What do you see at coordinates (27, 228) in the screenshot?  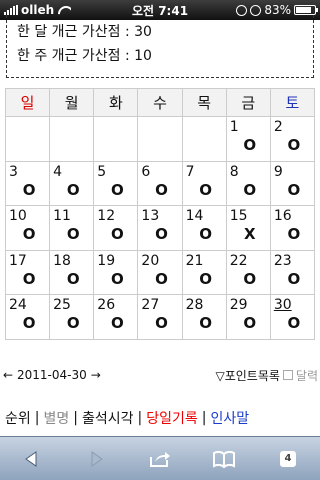 I see `calendar-day-cell: 10 O` at bounding box center [27, 228].